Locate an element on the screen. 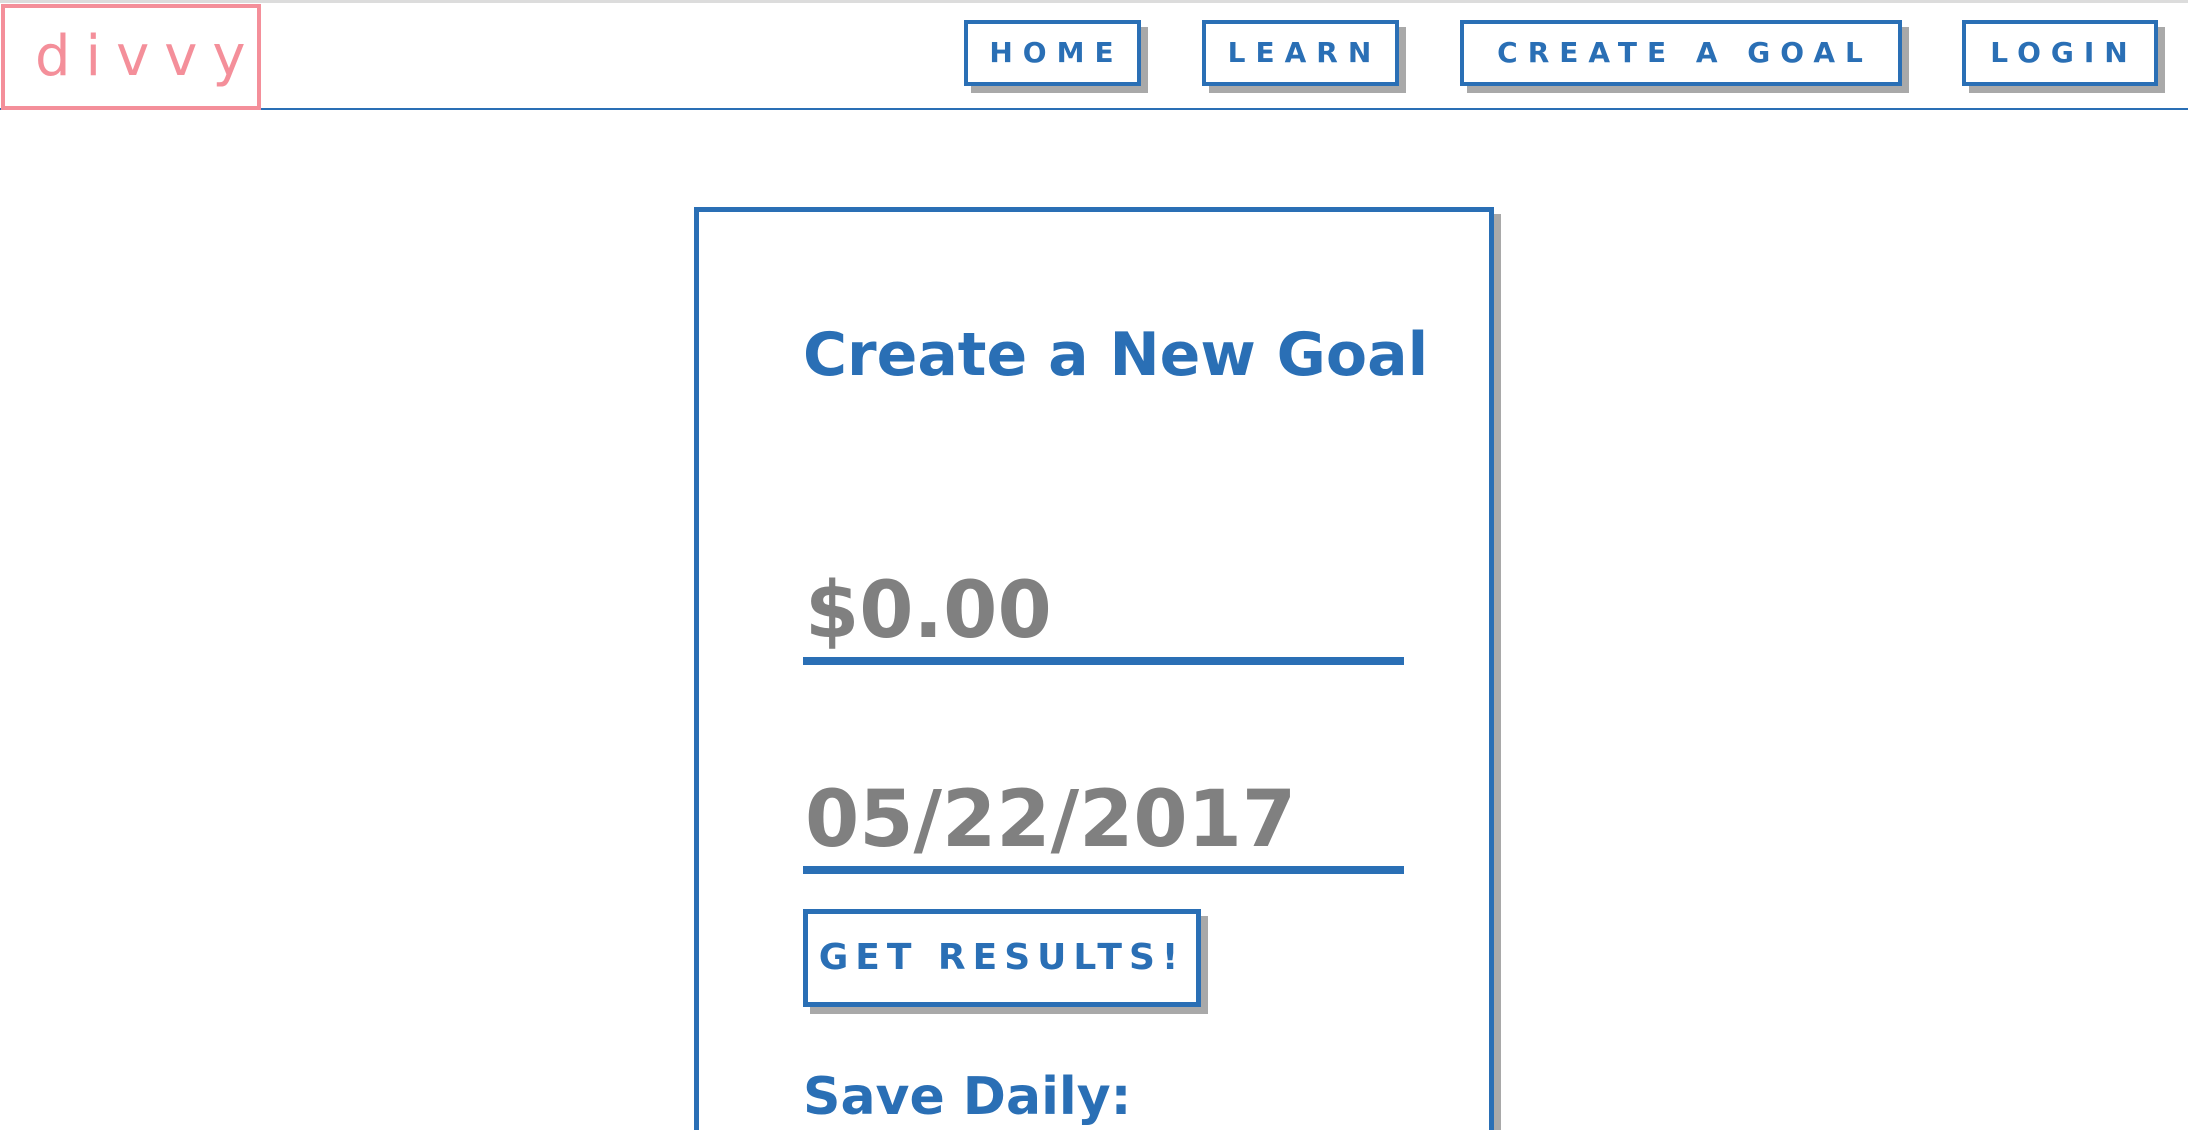 The height and width of the screenshot is (1130, 2188). goal-date-input is located at coordinates (1103, 824).